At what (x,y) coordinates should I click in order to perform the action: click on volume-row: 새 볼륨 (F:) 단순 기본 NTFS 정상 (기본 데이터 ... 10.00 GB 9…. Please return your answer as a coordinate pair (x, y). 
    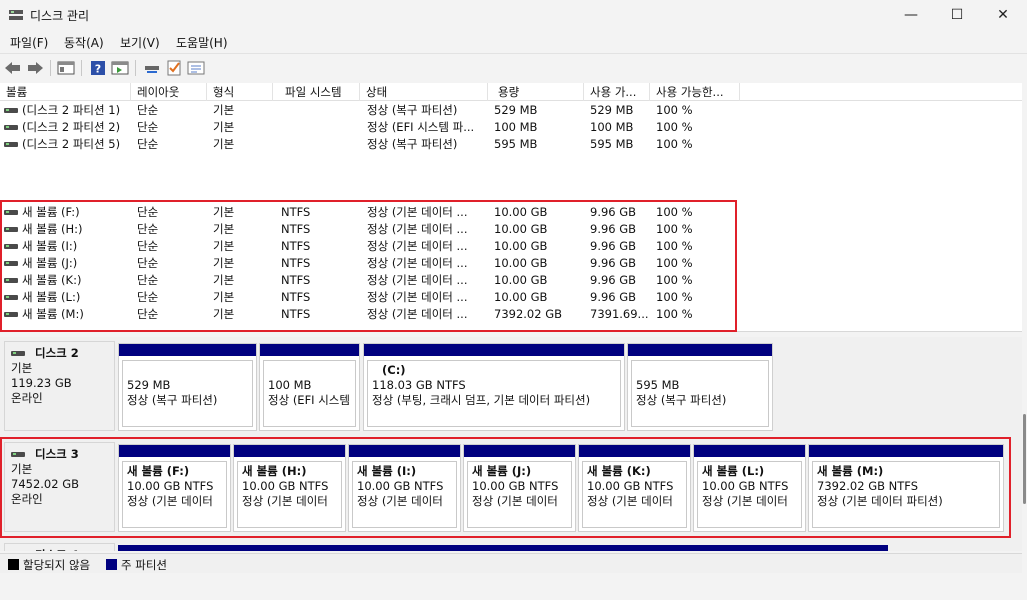
    Looking at the image, I should click on (370, 212).